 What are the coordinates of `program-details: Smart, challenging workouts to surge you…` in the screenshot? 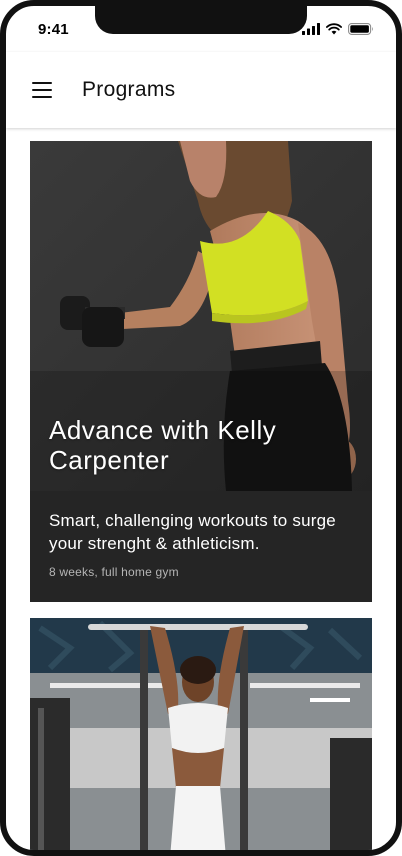 It's located at (201, 546).